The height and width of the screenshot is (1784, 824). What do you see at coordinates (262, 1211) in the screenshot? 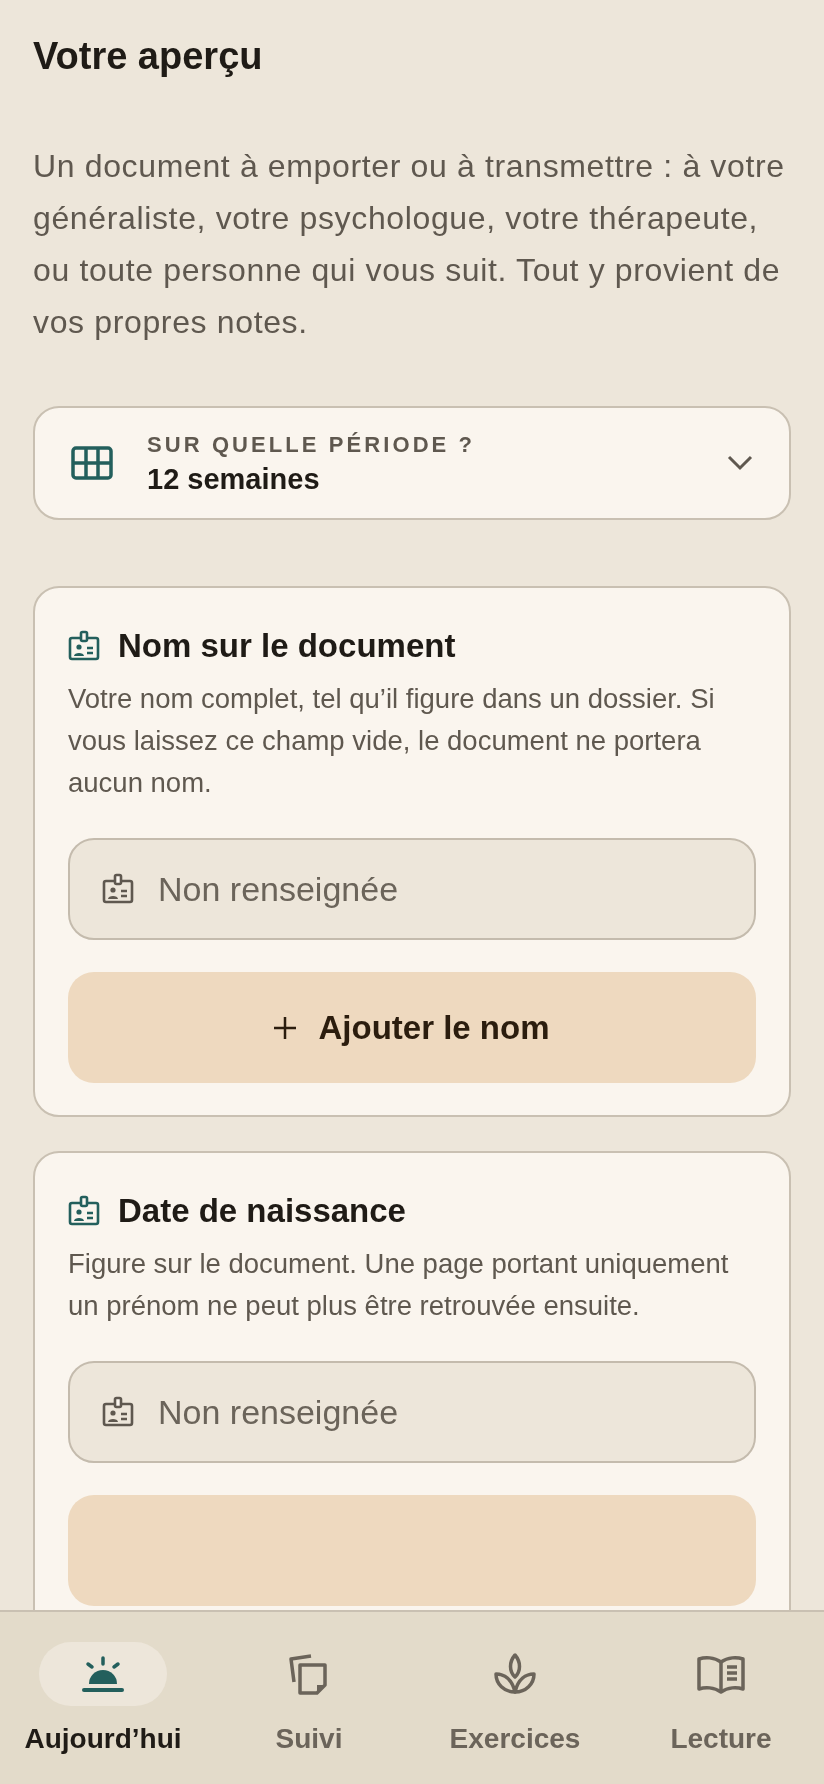
I see `card-heading: Date de naissance` at bounding box center [262, 1211].